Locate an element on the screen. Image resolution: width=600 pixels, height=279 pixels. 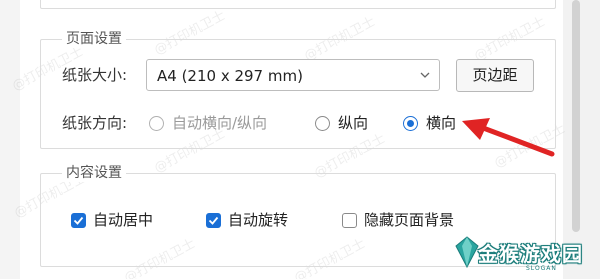
orientation-label: 纸张方向: is located at coordinates (95, 123).